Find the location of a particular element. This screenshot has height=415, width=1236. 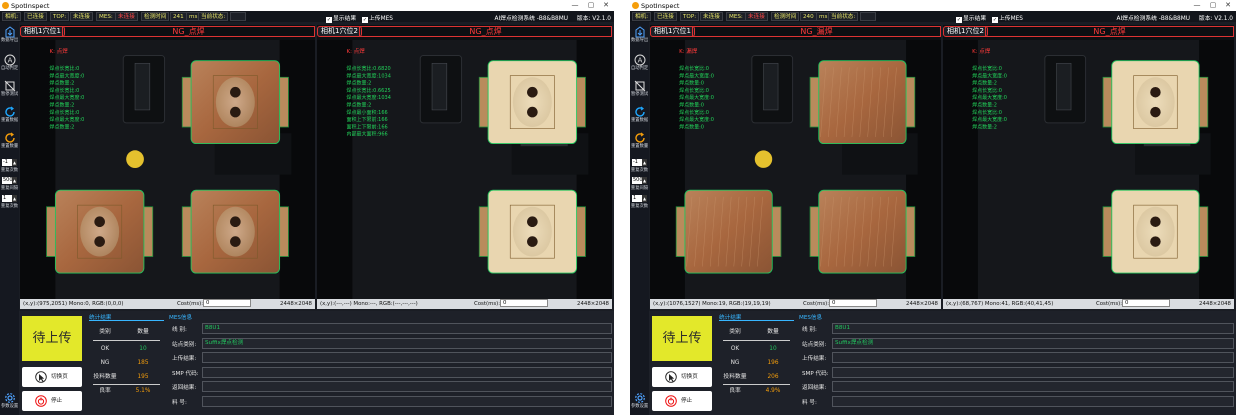

mes-row: 上传结果: is located at coordinates (1016, 357).